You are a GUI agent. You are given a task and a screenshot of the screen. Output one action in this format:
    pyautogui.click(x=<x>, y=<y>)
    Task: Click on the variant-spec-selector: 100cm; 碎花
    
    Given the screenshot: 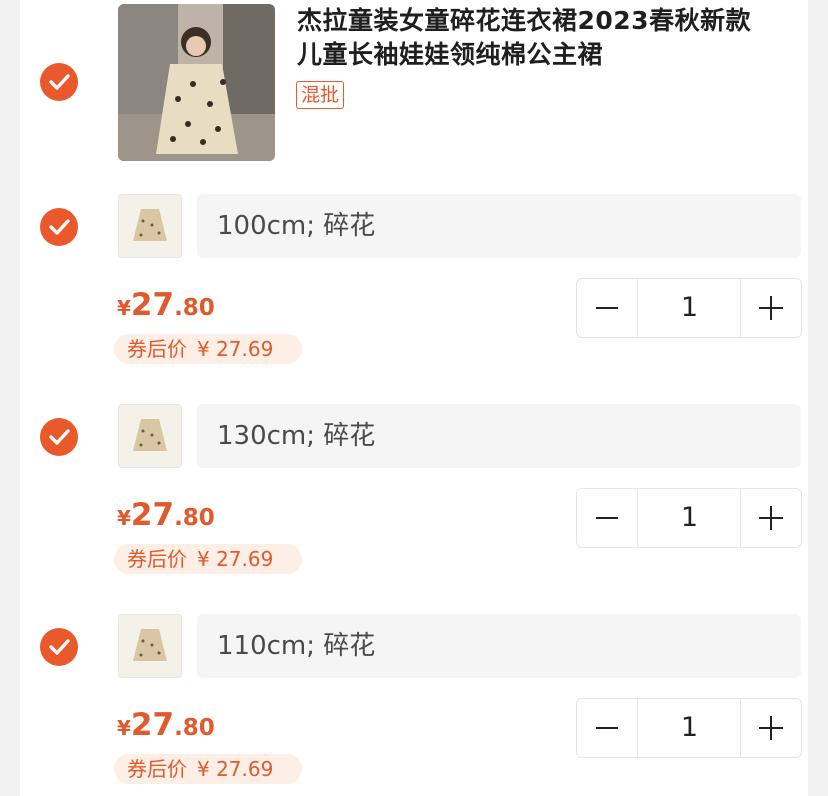 What is the action you would take?
    pyautogui.click(x=499, y=226)
    